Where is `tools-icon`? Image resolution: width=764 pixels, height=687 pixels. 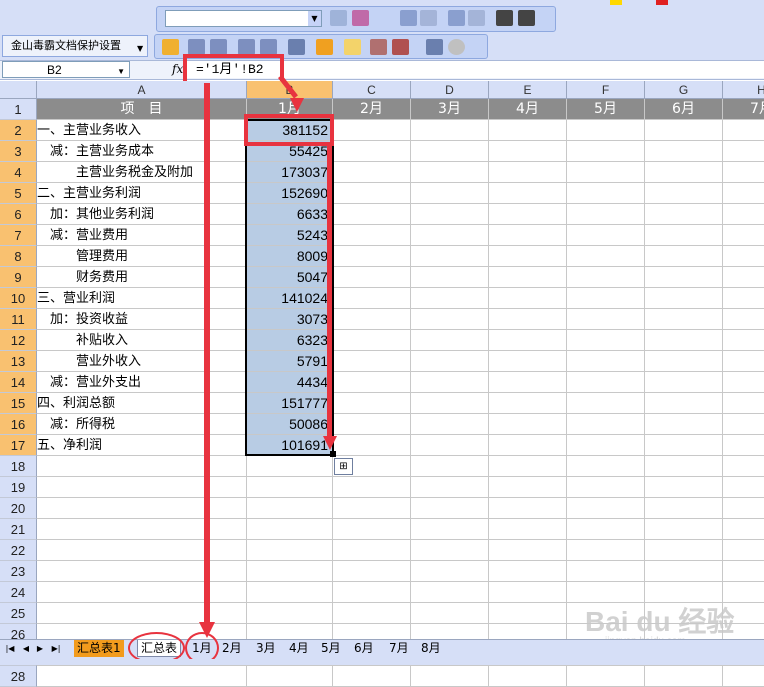
tools-icon is located at coordinates (296, 47).